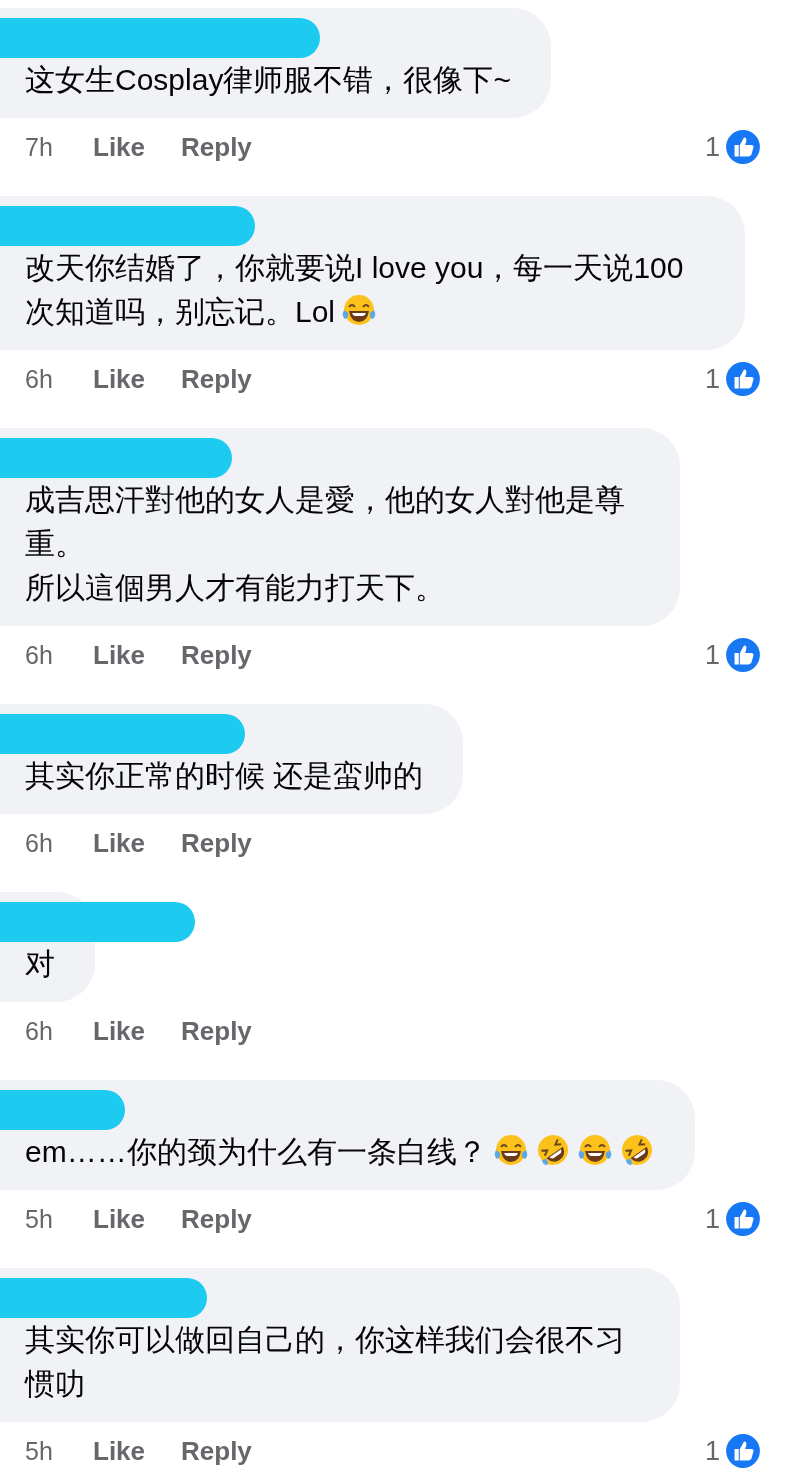 This screenshot has width=786, height=1472. I want to click on comment-text: 这女生Cosplay律师服不错，很像下~, so click(268, 80).